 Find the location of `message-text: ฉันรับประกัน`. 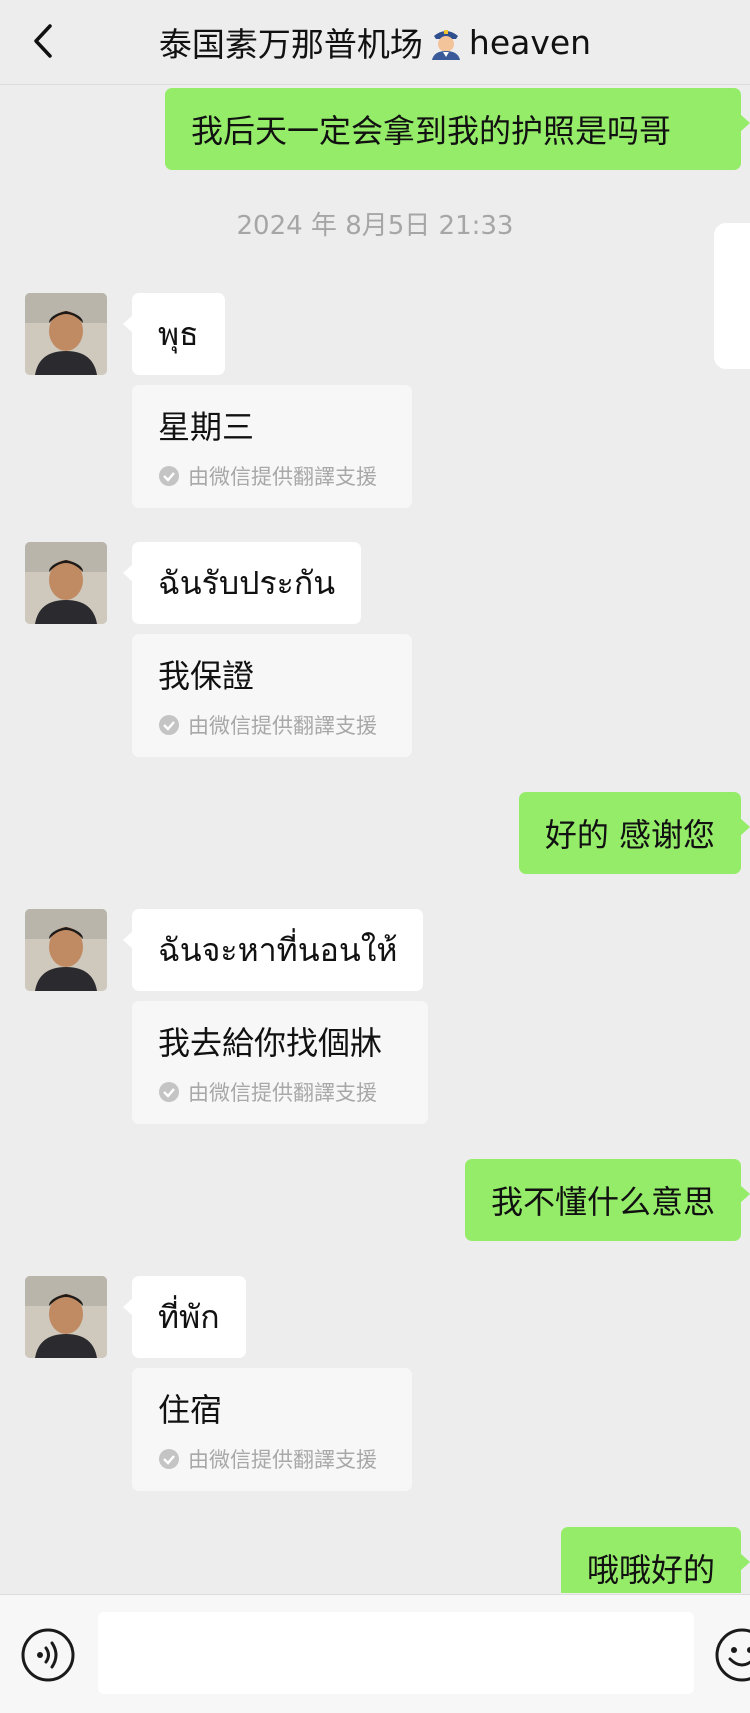

message-text: ฉันรับประกัน is located at coordinates (247, 582).